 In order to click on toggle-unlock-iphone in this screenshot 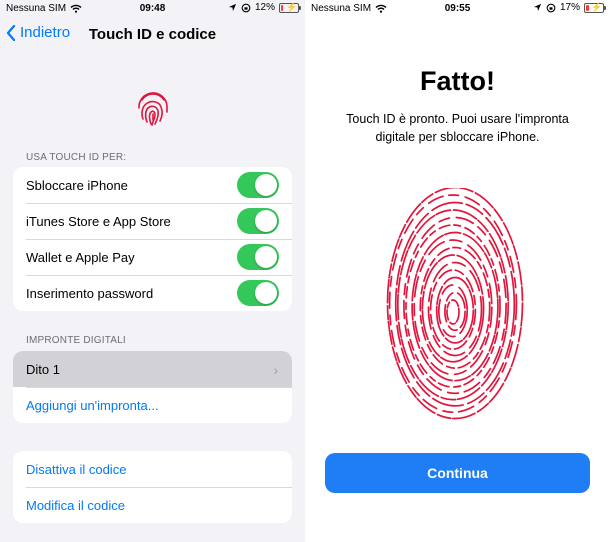, I will do `click(258, 185)`.